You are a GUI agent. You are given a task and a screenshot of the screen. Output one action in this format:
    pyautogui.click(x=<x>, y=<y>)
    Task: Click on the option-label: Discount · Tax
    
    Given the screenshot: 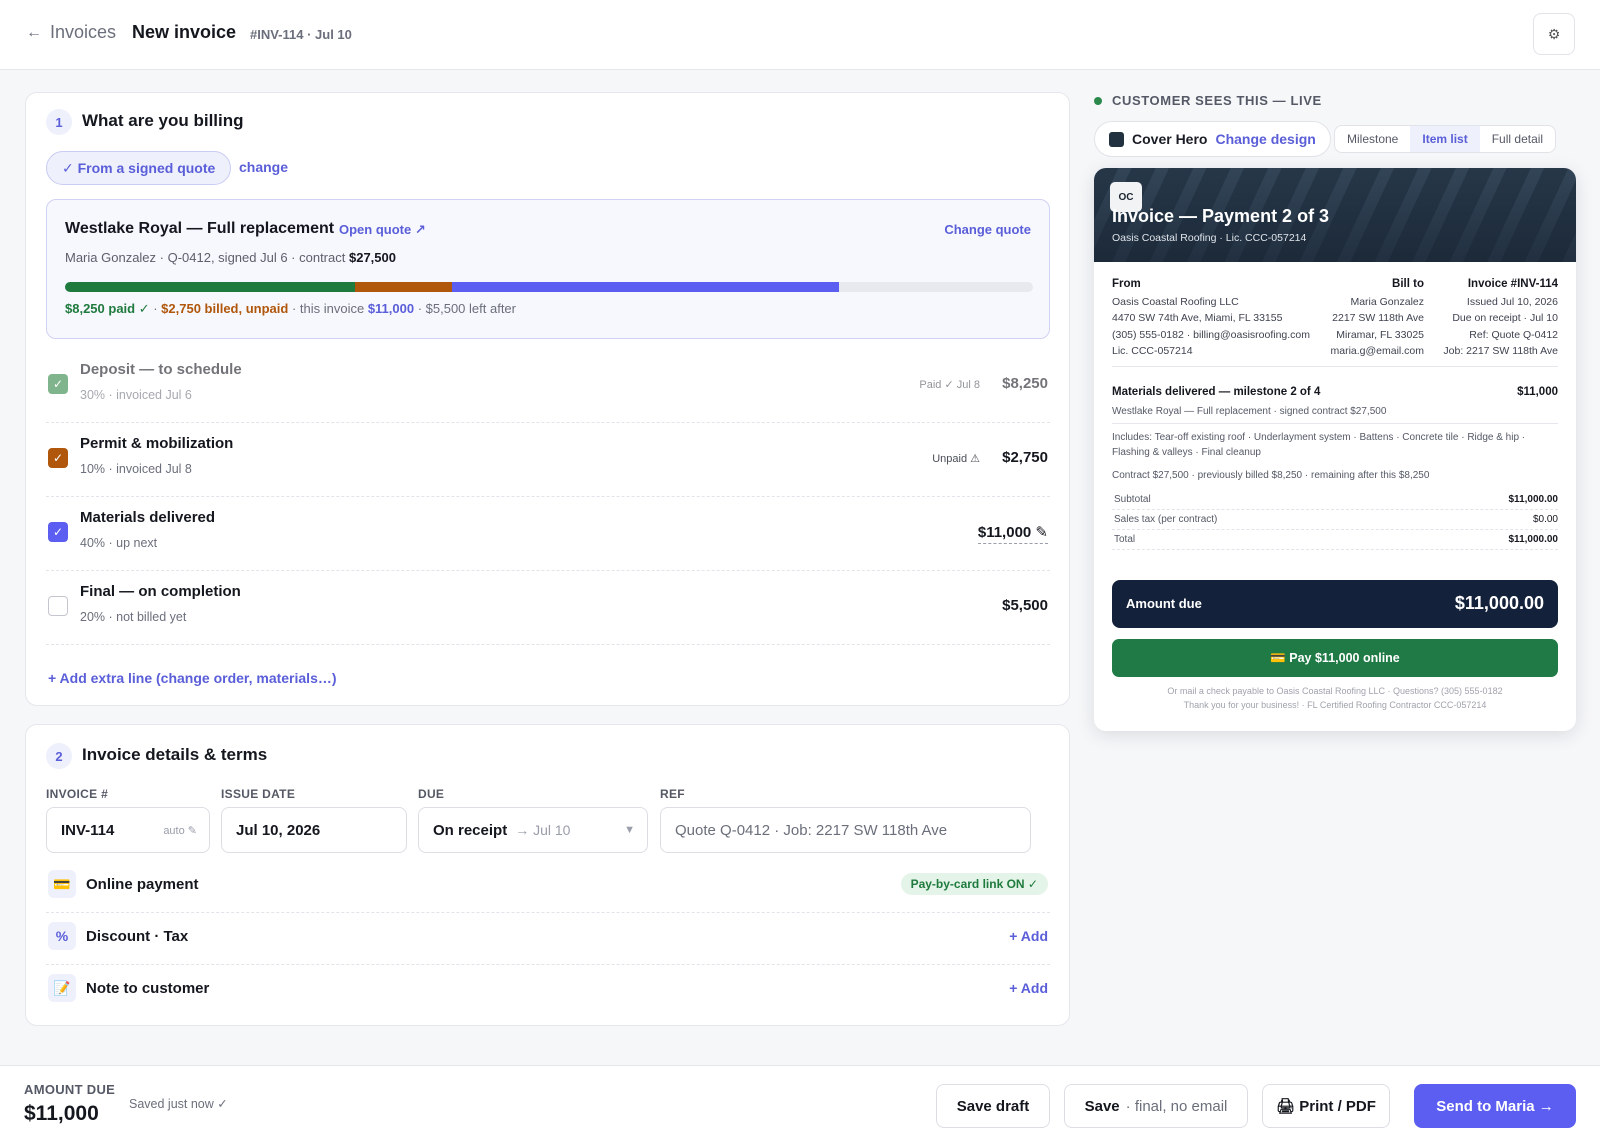 What is the action you would take?
    pyautogui.click(x=137, y=936)
    